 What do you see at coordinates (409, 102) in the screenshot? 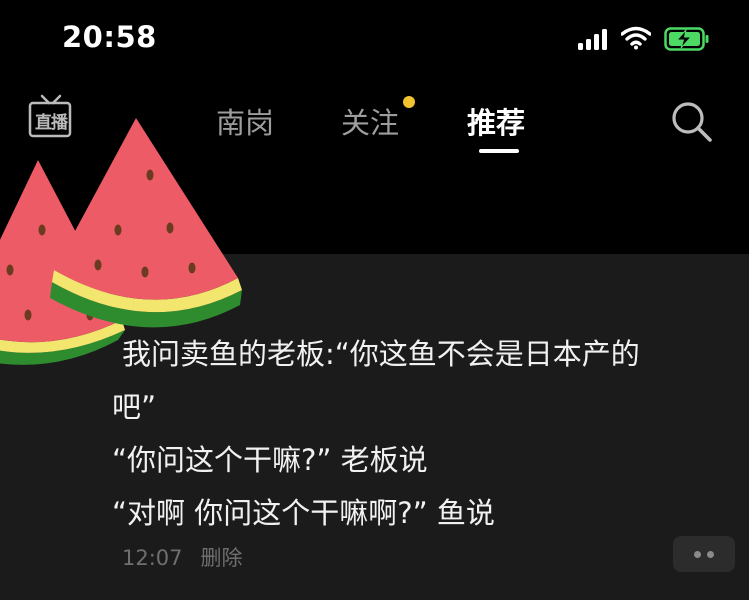
I see `unread-dot` at bounding box center [409, 102].